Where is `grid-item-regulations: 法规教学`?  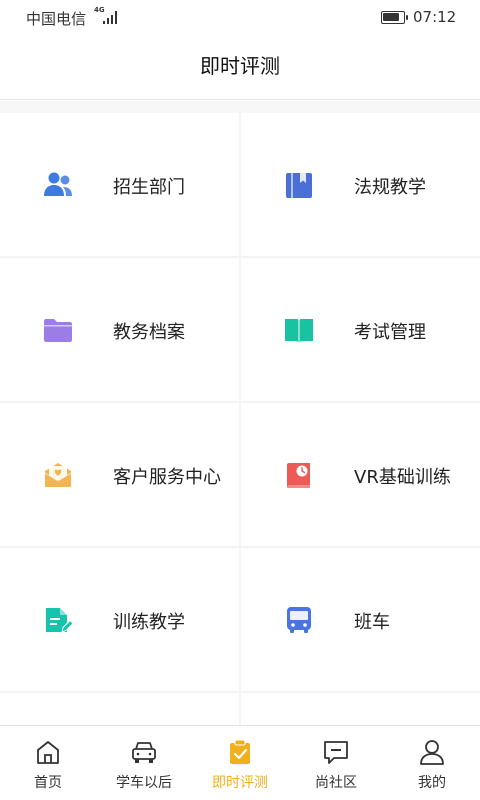 grid-item-regulations: 法规教学 is located at coordinates (360, 184).